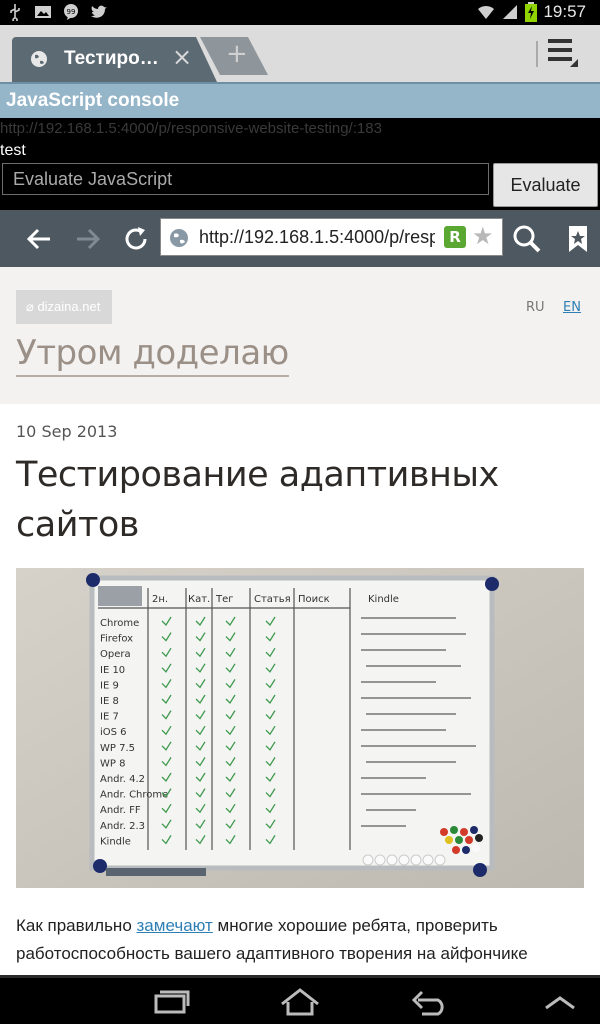  Describe the element at coordinates (120, 810) in the screenshot. I see `whiteboard-row-label: Andr. FF` at that location.